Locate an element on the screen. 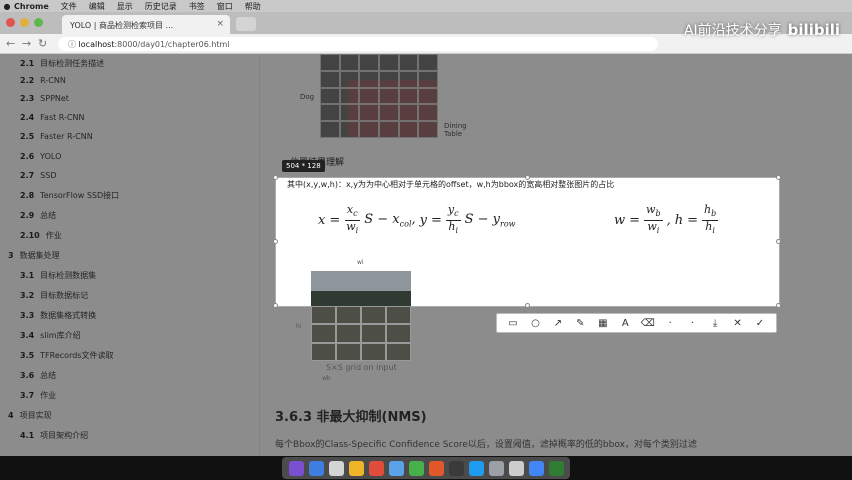 The height and width of the screenshot is (480, 852). photo-bottom-label: wb is located at coordinates (326, 378).